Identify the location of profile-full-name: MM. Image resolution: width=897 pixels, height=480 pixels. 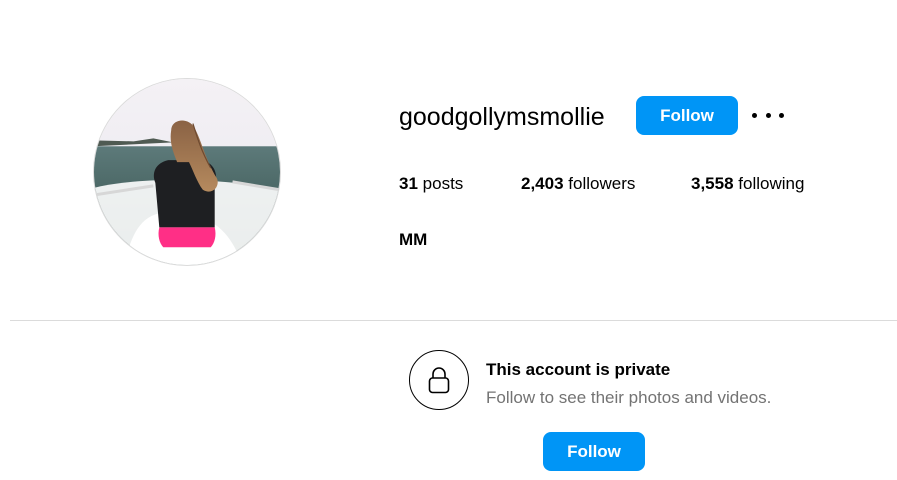
(413, 239).